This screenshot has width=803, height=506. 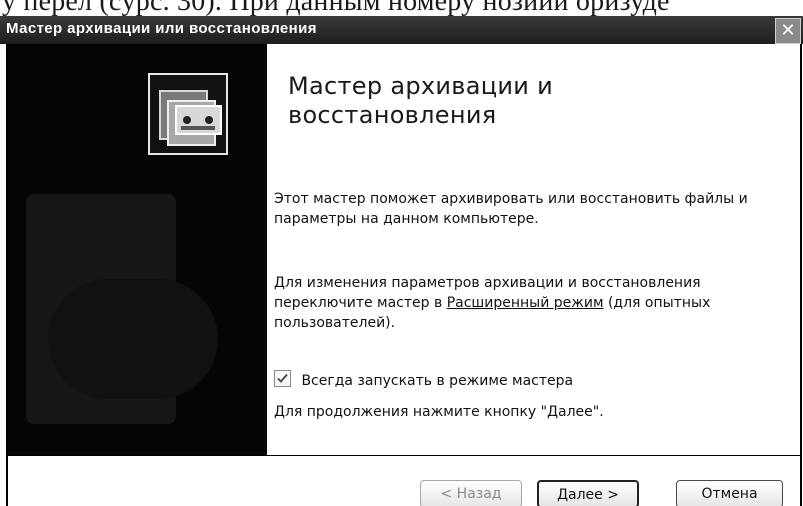 I want to click on always-wizard-checkbox-row: Всегда запускать в режиме мастера, so click(x=424, y=378).